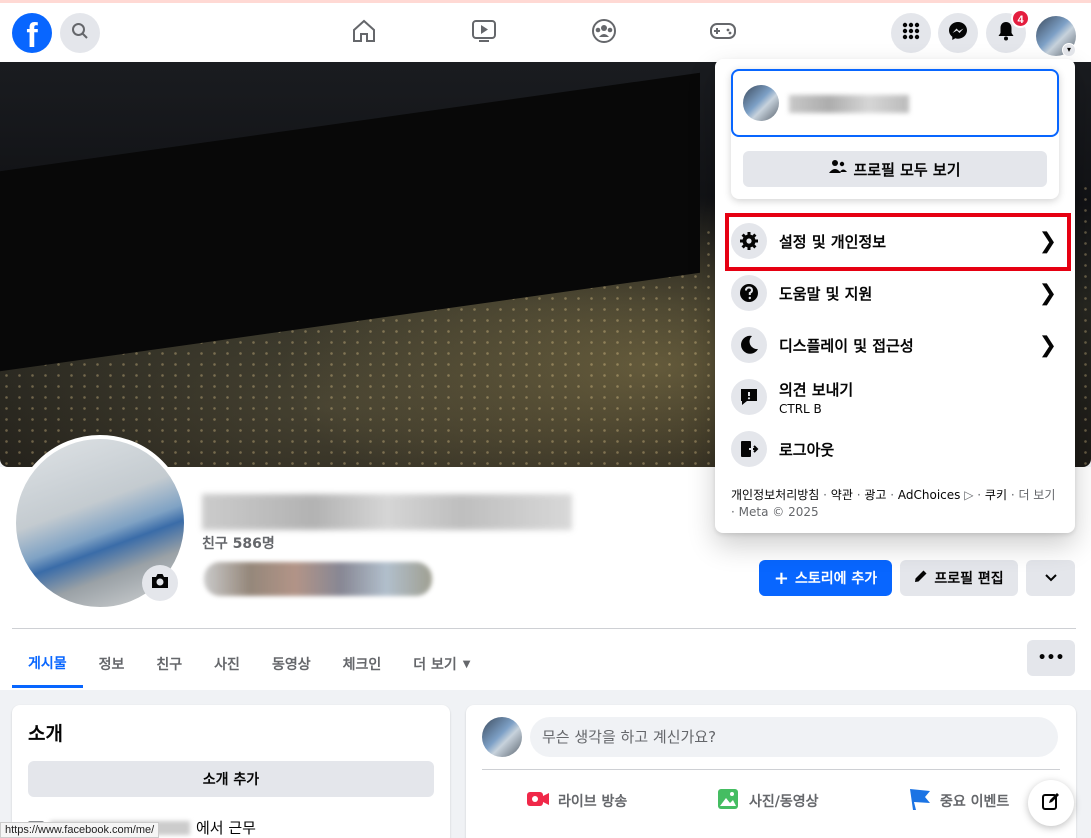 This screenshot has height=838, width=1091. What do you see at coordinates (544, 628) in the screenshot?
I see `profile-divider` at bounding box center [544, 628].